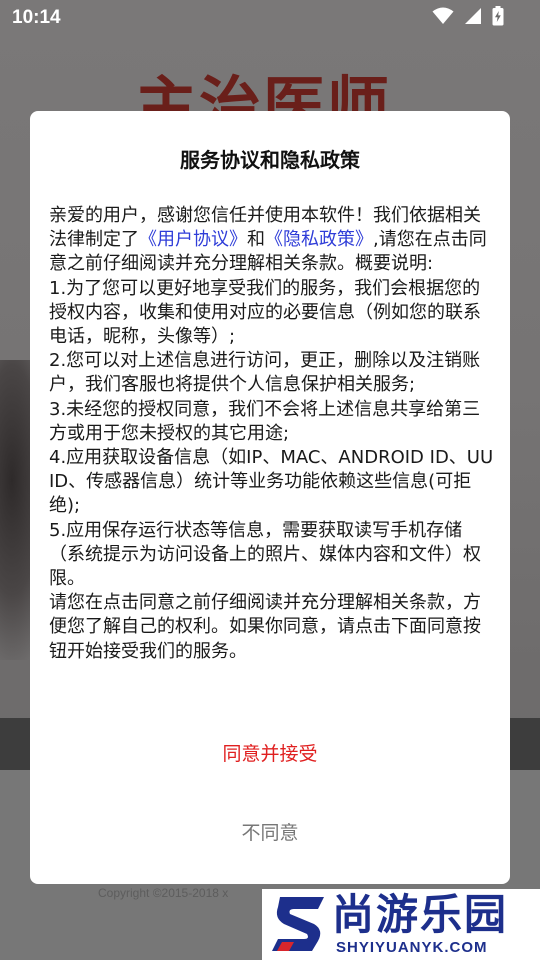  Describe the element at coordinates (319, 239) in the screenshot. I see `privacy-policy-link: 《隐私政策》` at that location.